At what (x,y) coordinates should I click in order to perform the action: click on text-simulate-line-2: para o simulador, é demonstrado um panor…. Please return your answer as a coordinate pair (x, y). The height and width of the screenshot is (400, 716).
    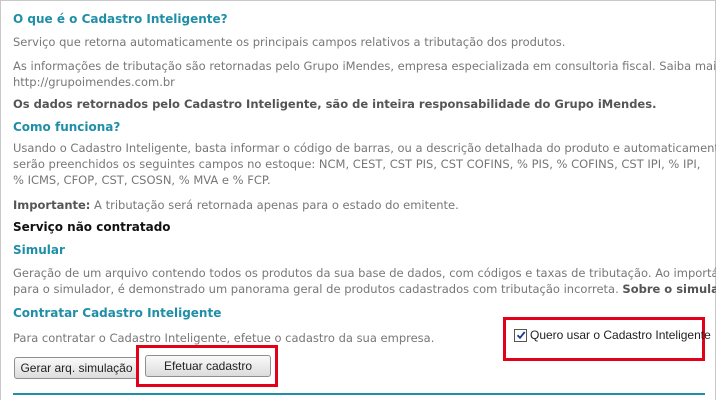
    Looking at the image, I should click on (364, 289).